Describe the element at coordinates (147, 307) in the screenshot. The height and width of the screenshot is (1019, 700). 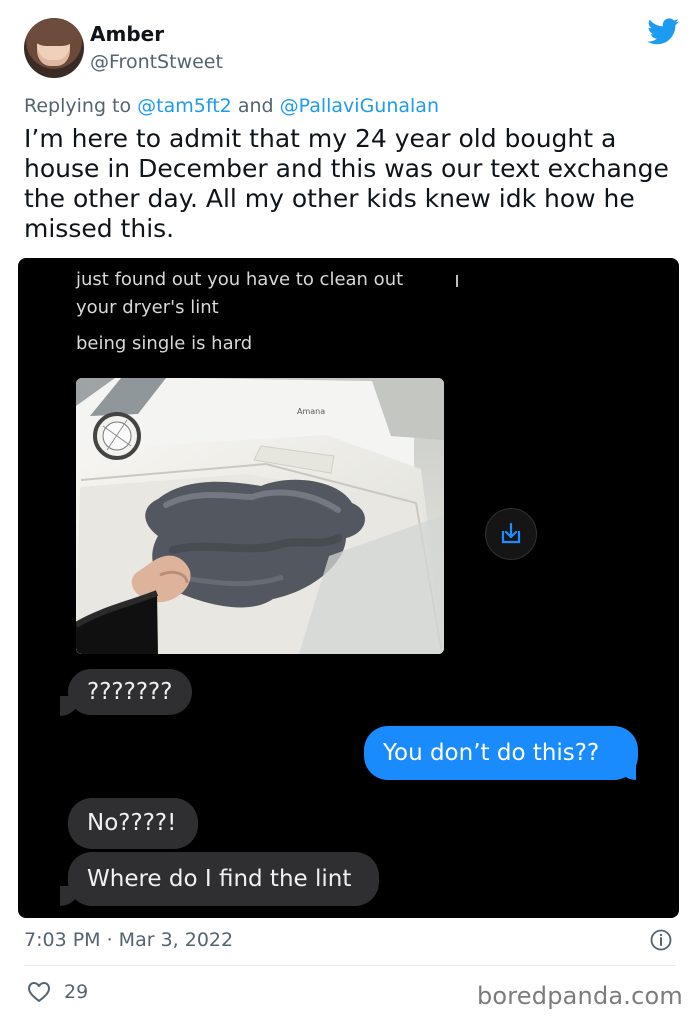
I see `incoming-message-line: your dryer's lint` at that location.